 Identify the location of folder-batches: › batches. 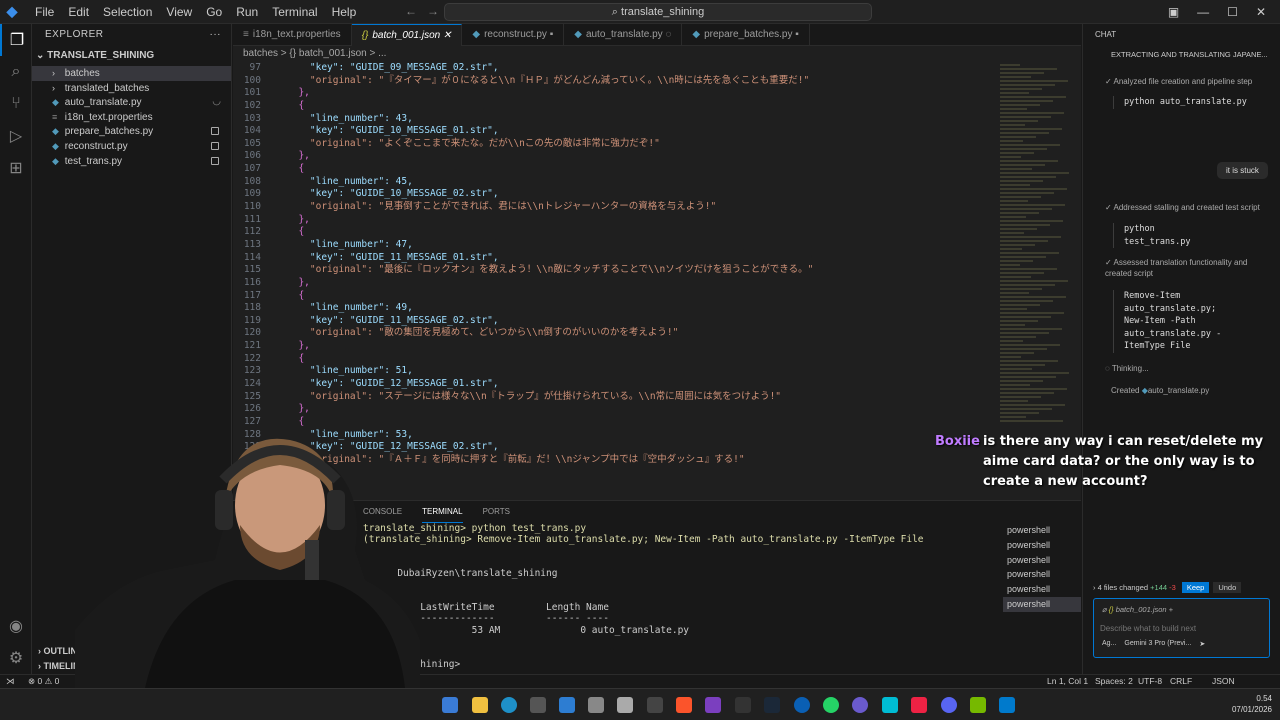
(131, 73).